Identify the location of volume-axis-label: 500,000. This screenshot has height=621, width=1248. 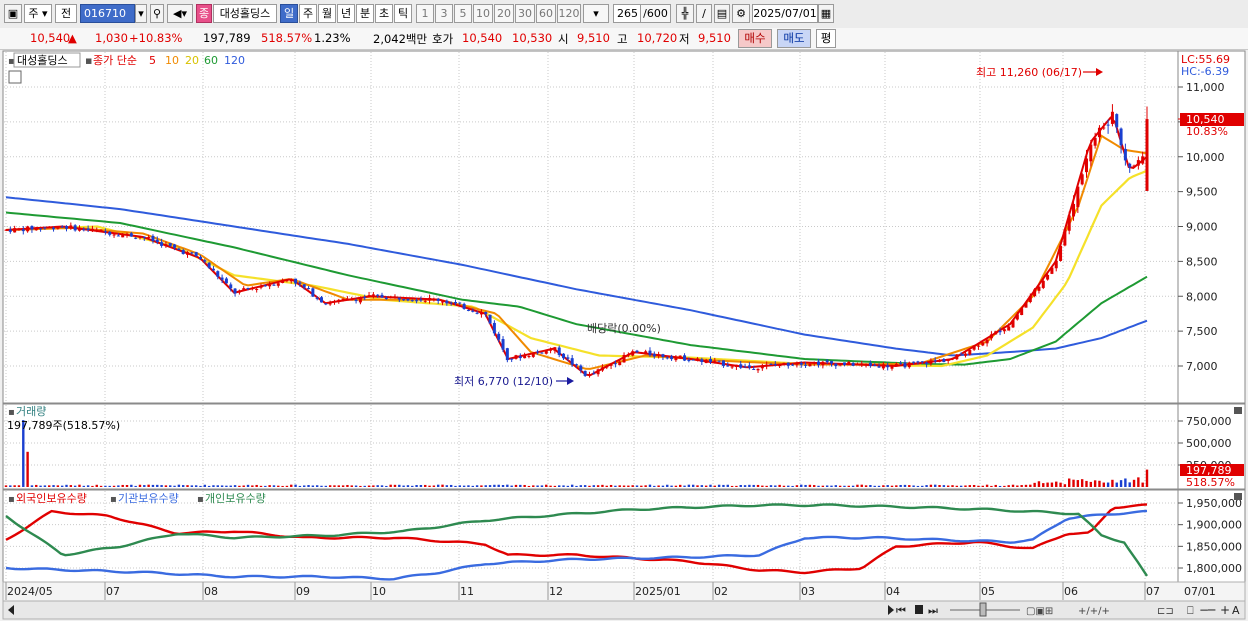
(1209, 443).